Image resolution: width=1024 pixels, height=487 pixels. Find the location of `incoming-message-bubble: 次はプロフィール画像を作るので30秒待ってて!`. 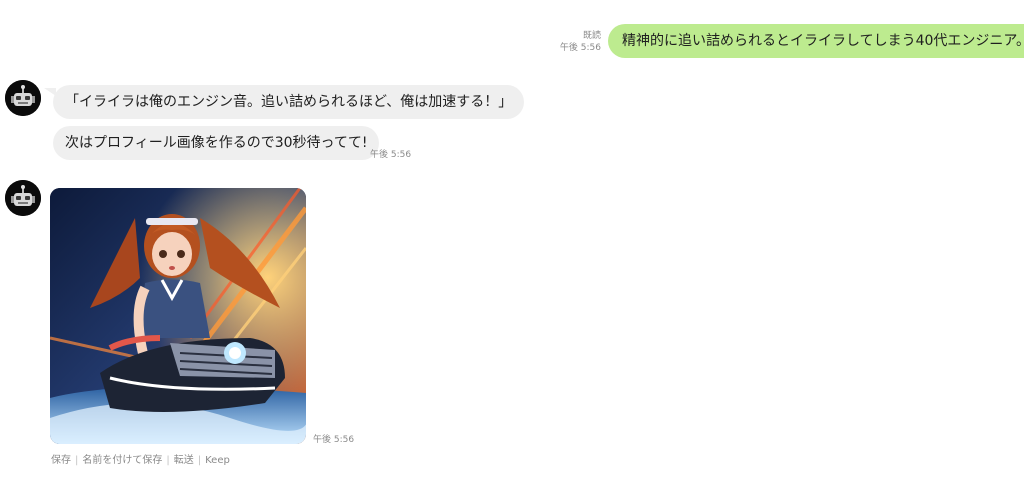

incoming-message-bubble: 次はプロフィール画像を作るので30秒待ってて! is located at coordinates (216, 143).